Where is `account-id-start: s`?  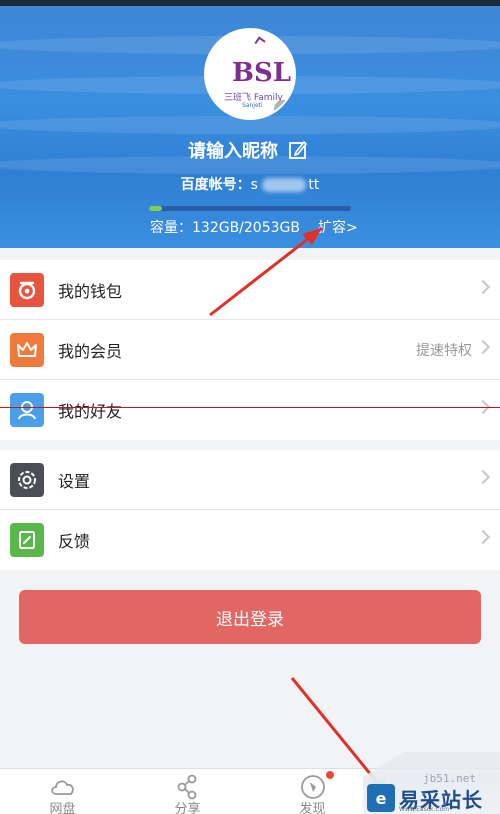
account-id-start: s is located at coordinates (254, 185).